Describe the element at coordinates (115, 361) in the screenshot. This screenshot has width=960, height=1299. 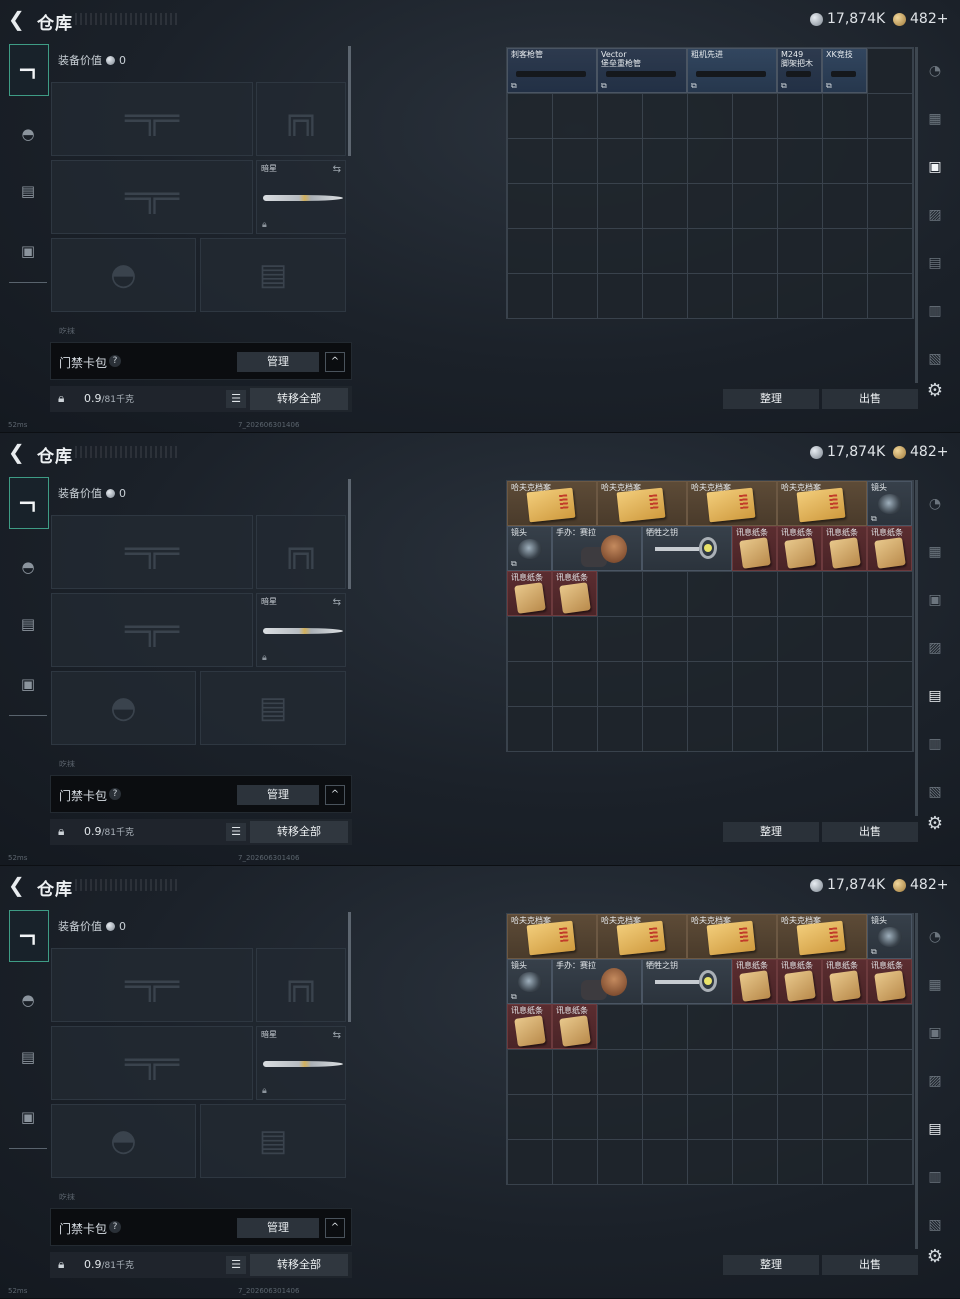
I see `help-icon: ?` at that location.